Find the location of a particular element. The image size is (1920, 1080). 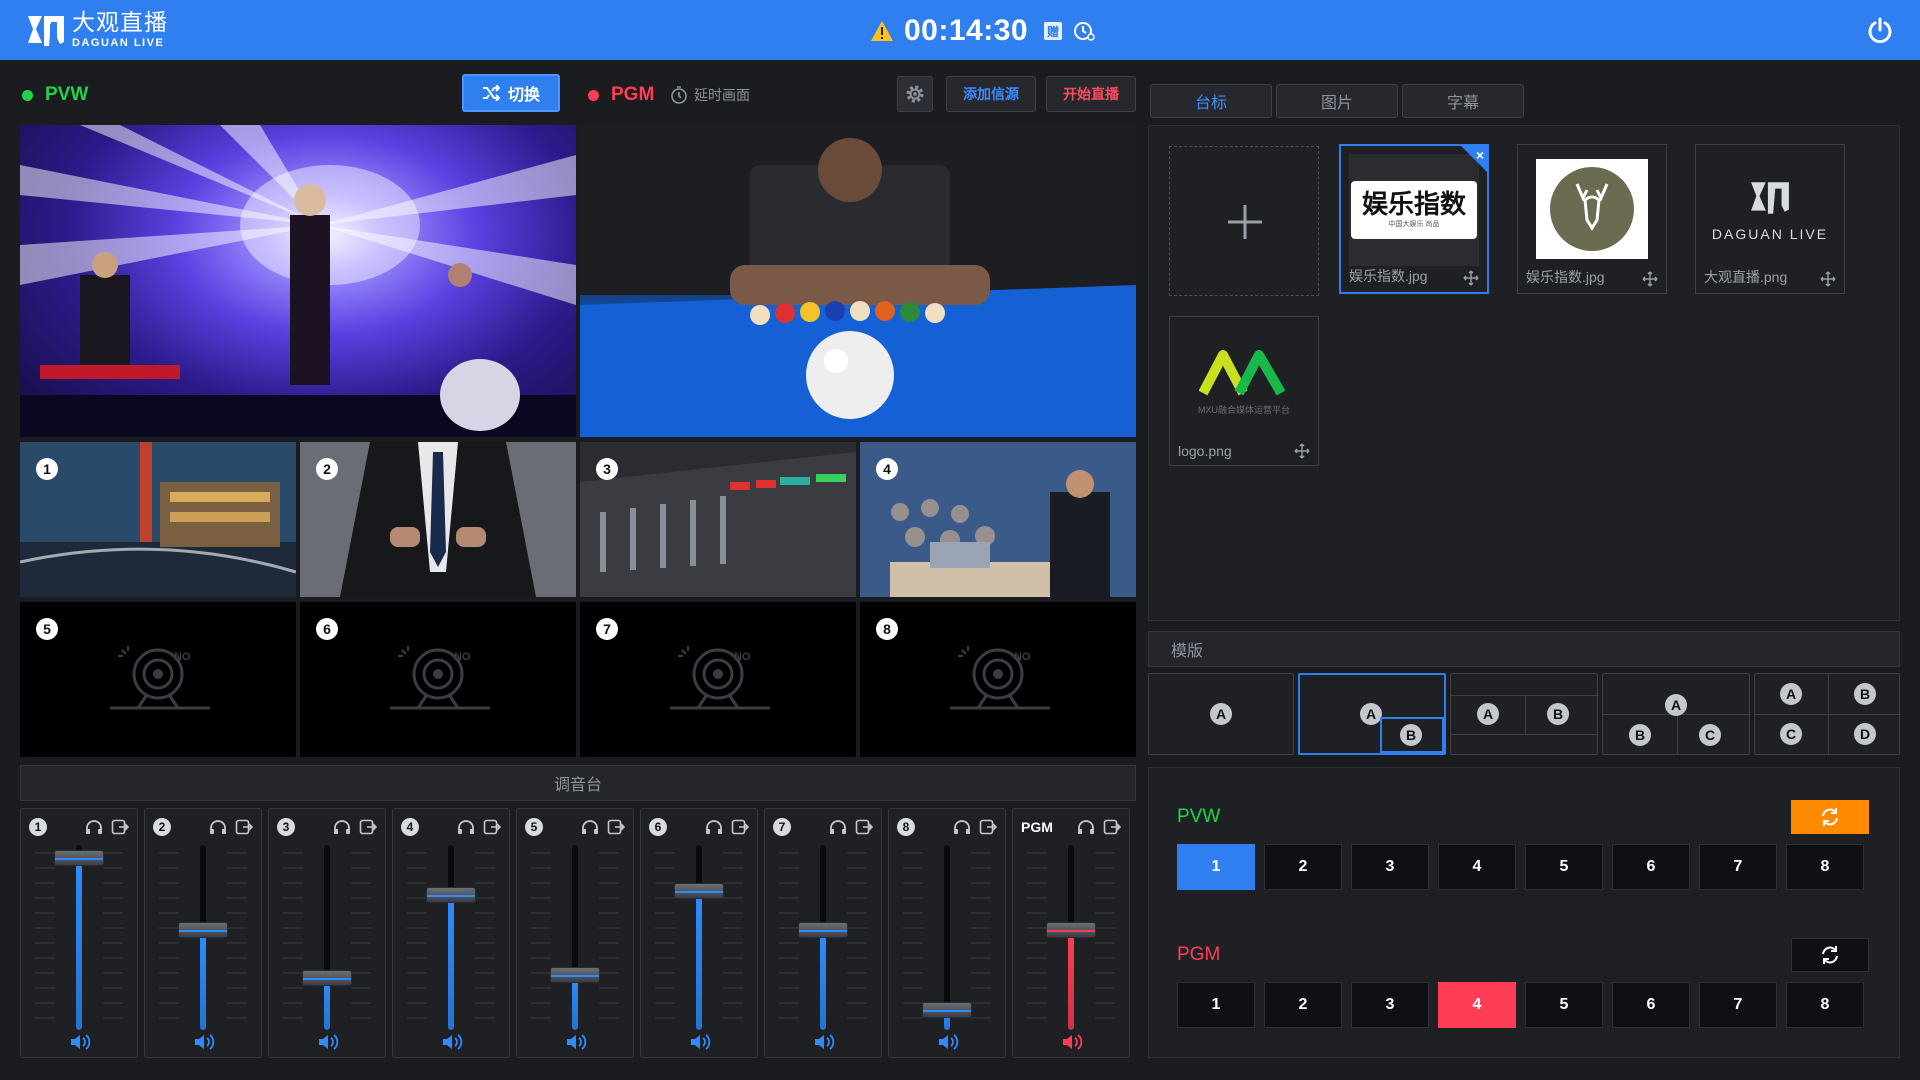

template-side-by-side: A B is located at coordinates (1524, 714).